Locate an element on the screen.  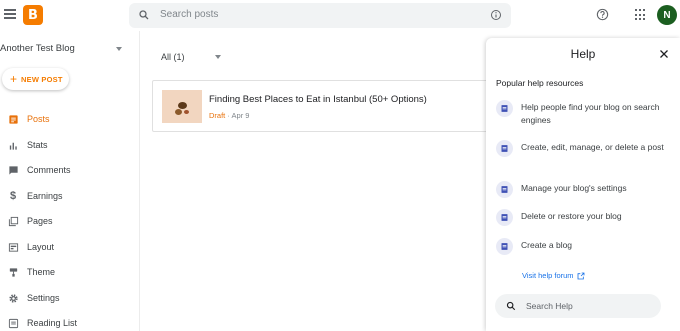
top-app-bar: B Search posts N is located at coordinates (340, 15).